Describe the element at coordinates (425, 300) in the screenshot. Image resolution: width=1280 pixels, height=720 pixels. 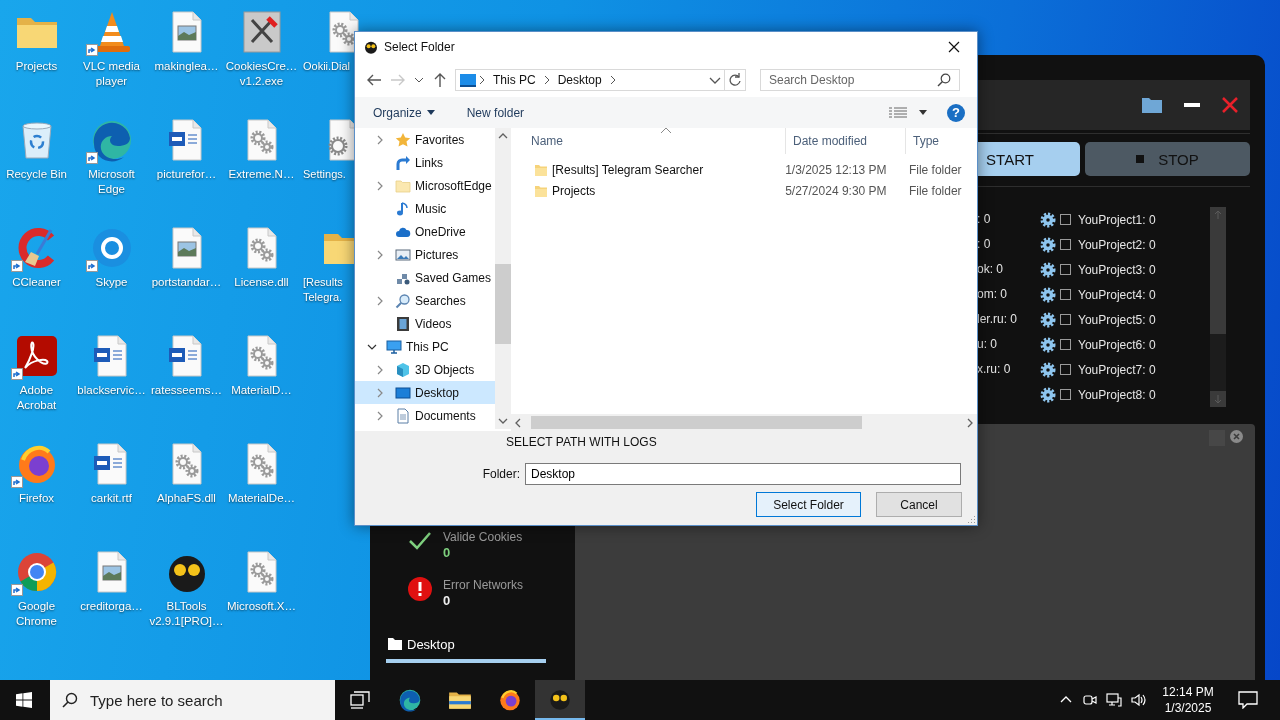
I see `tree-item: Searches` at that location.